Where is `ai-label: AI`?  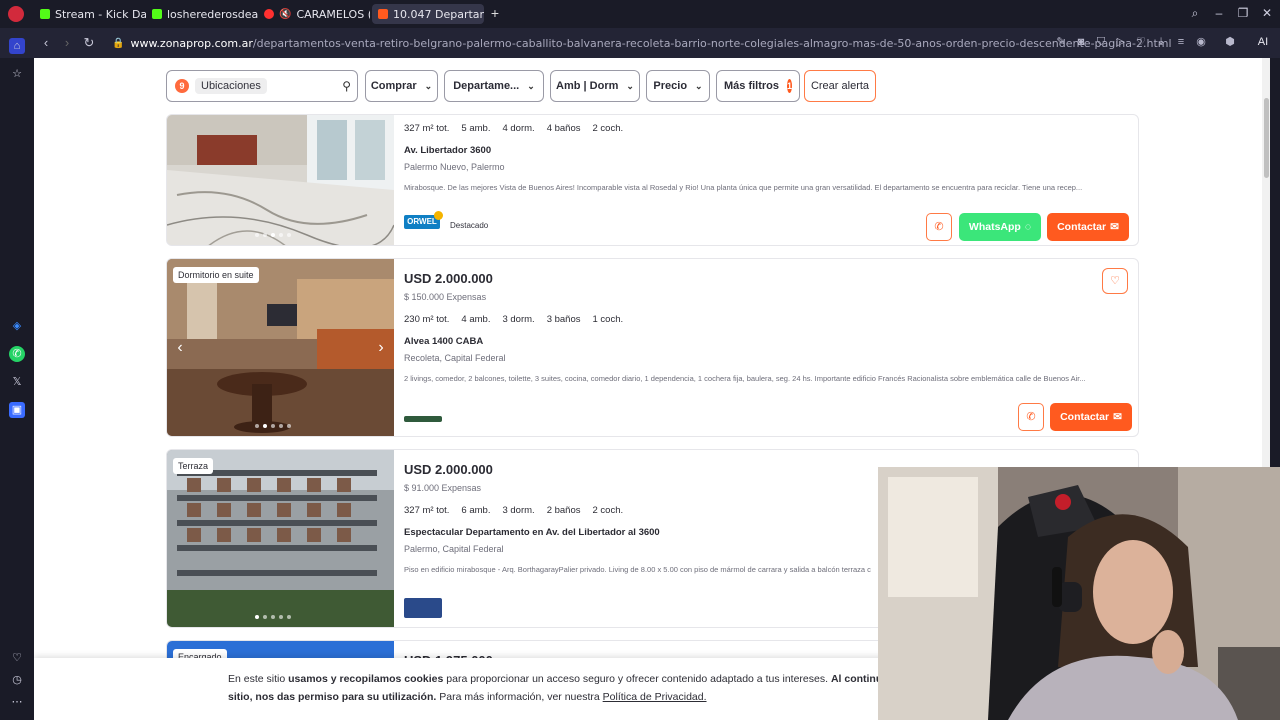 ai-label: AI is located at coordinates (1263, 42).